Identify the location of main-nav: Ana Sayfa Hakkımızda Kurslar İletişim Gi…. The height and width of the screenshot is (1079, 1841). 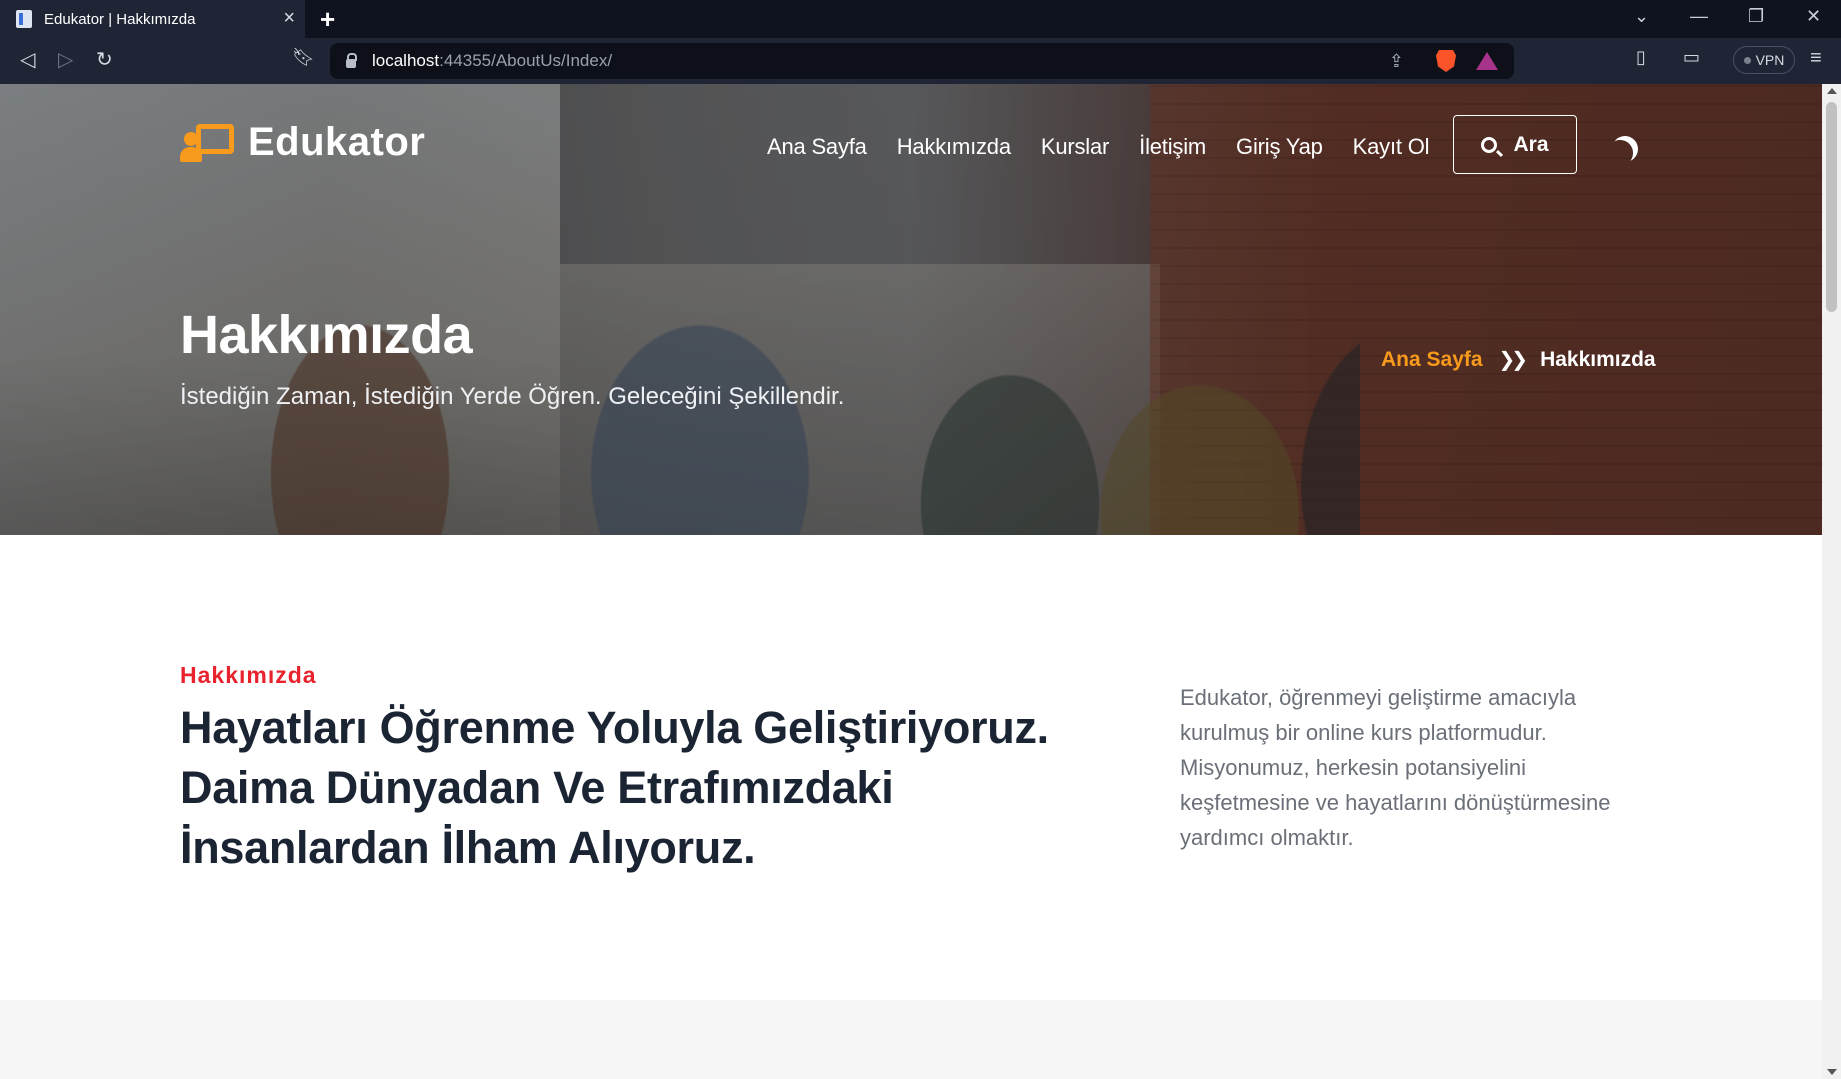
(1098, 147).